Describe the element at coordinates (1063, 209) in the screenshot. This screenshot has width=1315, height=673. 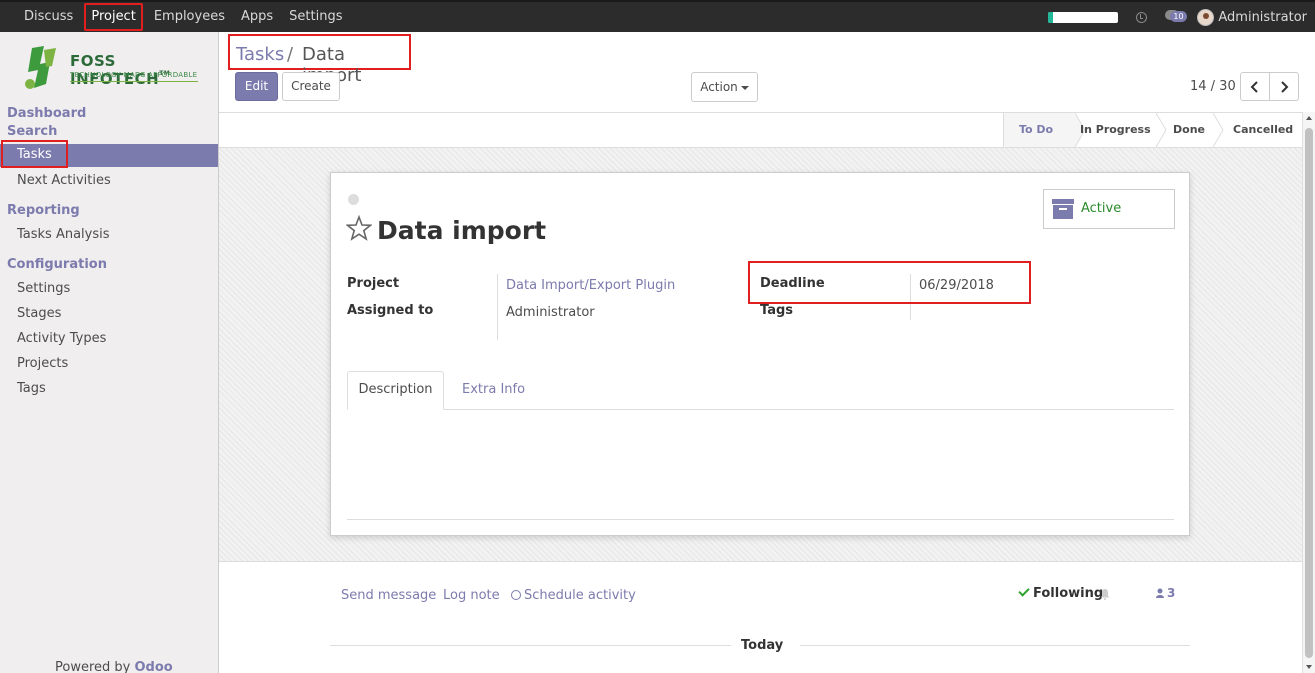
I see `archive-icon` at that location.